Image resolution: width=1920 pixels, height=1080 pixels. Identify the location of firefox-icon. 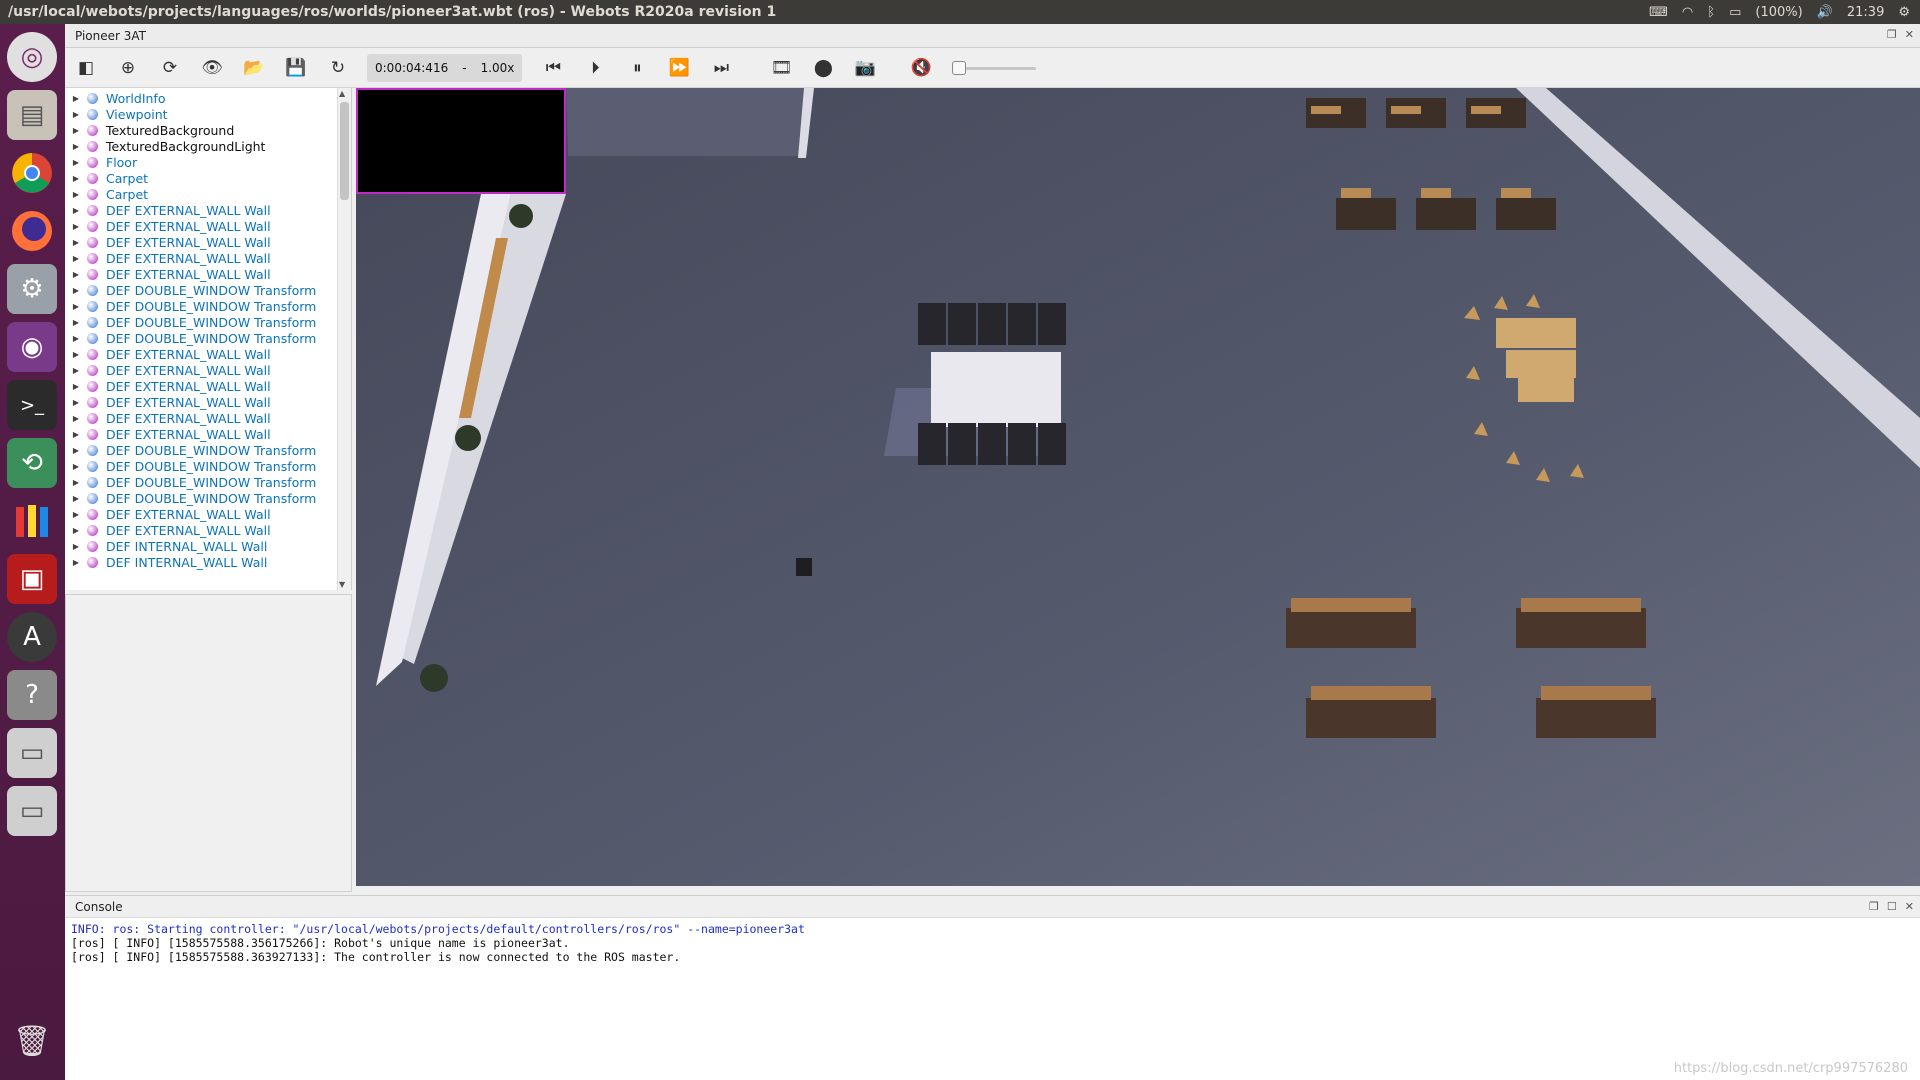
(32, 231).